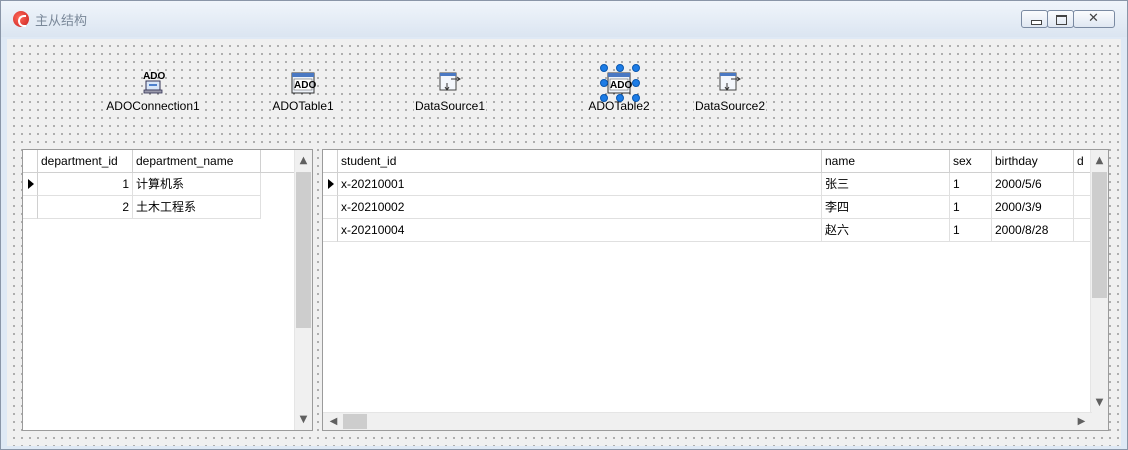  I want to click on ado-connection-icon: ADO, so click(153, 82).